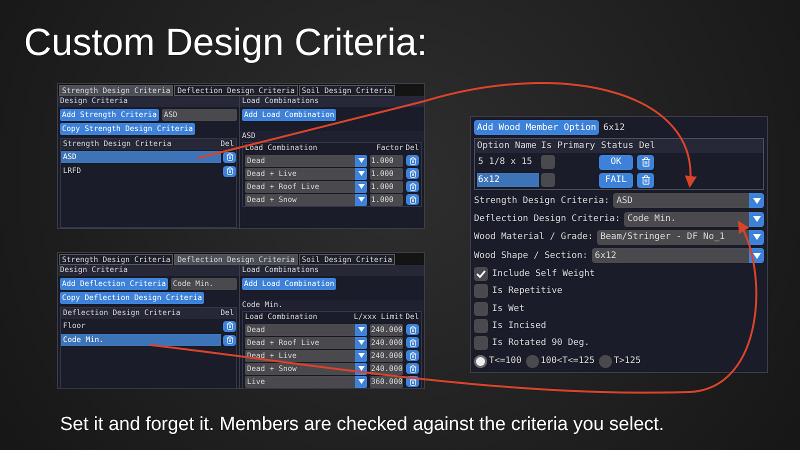 This screenshot has width=800, height=450. I want to click on check-icon, so click(481, 274).